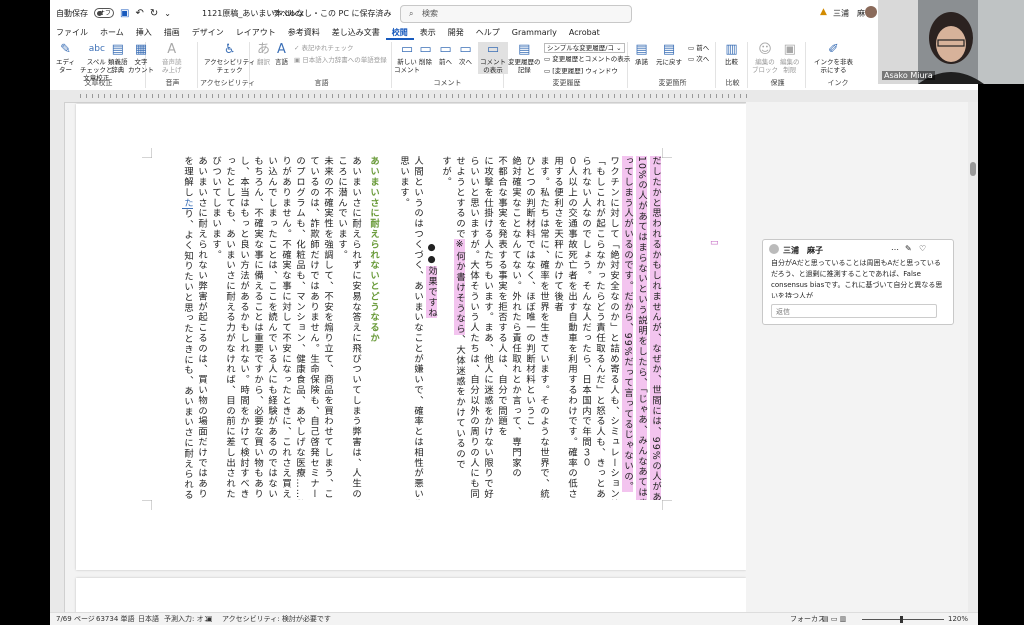 Image resolution: width=1024 pixels, height=625 pixels. Describe the element at coordinates (456, 33) in the screenshot. I see `menu-tab: 開発` at that location.